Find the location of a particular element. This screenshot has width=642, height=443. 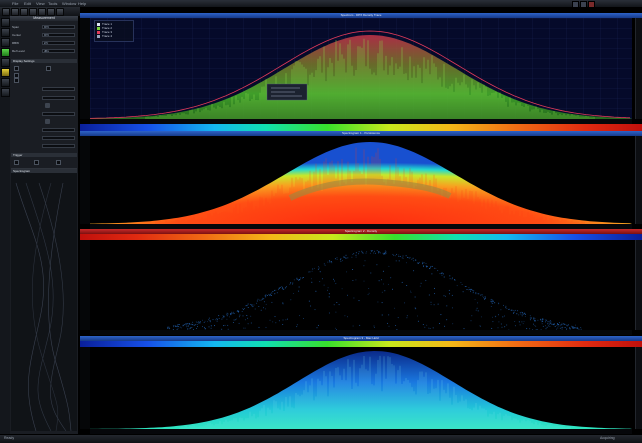

menu-edit: Edit is located at coordinates (27, 3).